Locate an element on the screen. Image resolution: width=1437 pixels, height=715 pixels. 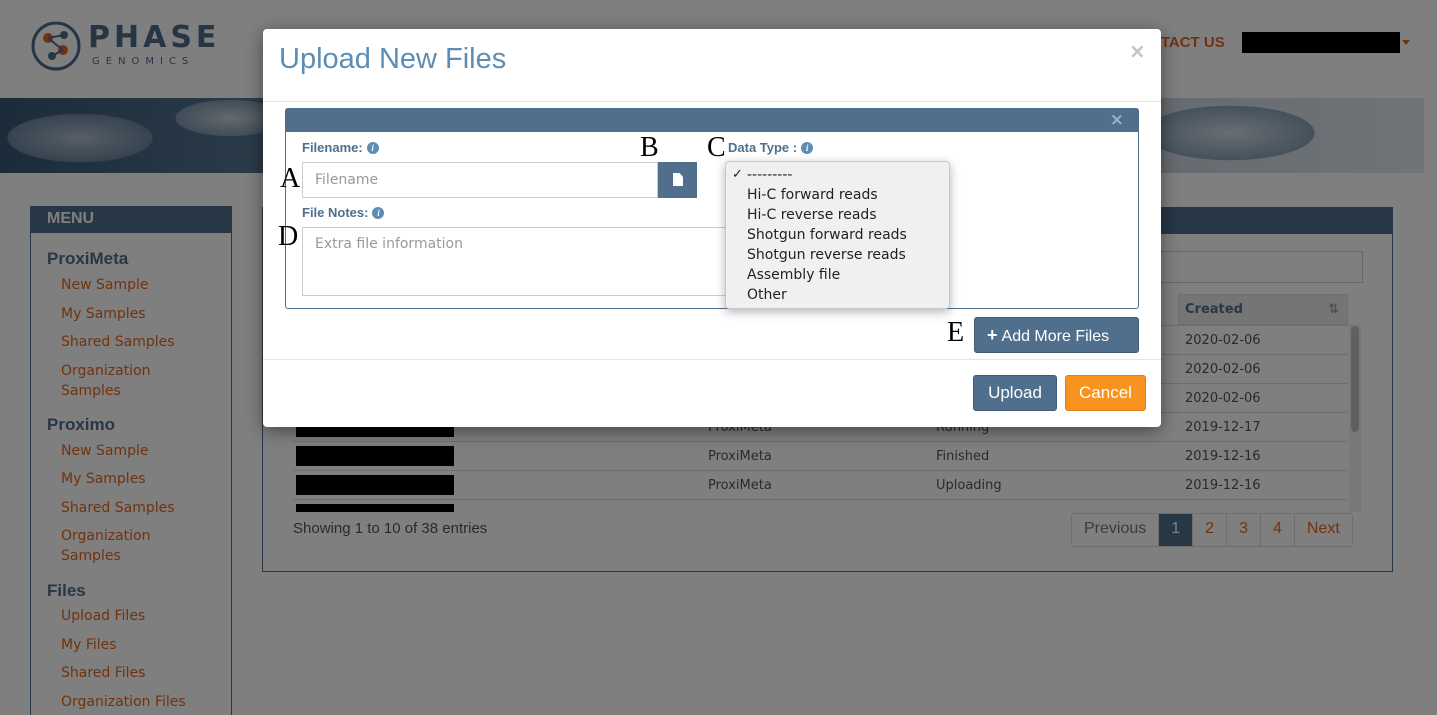
add-more-files-button: + Add More Files is located at coordinates (1056, 335).